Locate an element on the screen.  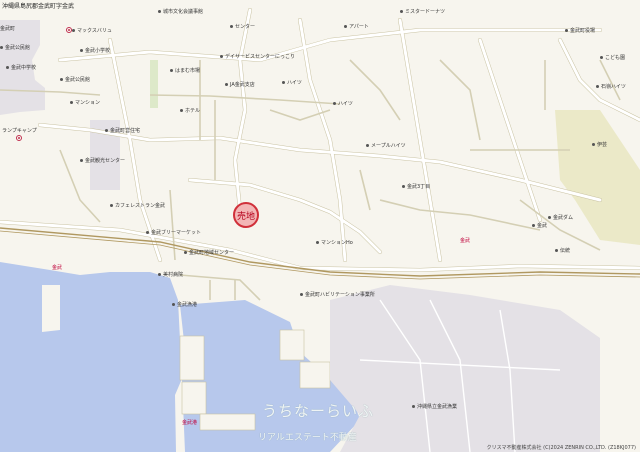
poi-label: 美村病院 is located at coordinates (170, 275).